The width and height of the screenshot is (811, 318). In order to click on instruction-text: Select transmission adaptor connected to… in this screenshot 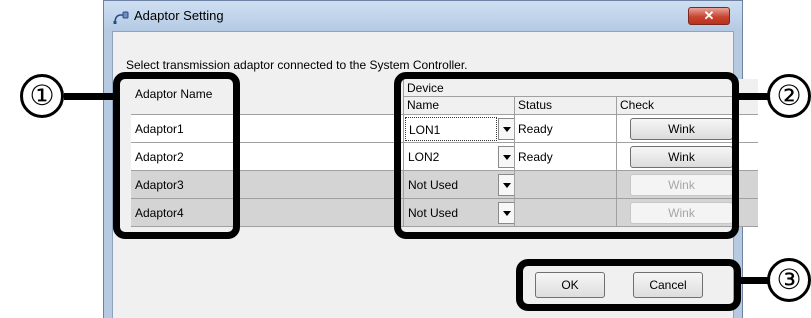, I will do `click(297, 65)`.